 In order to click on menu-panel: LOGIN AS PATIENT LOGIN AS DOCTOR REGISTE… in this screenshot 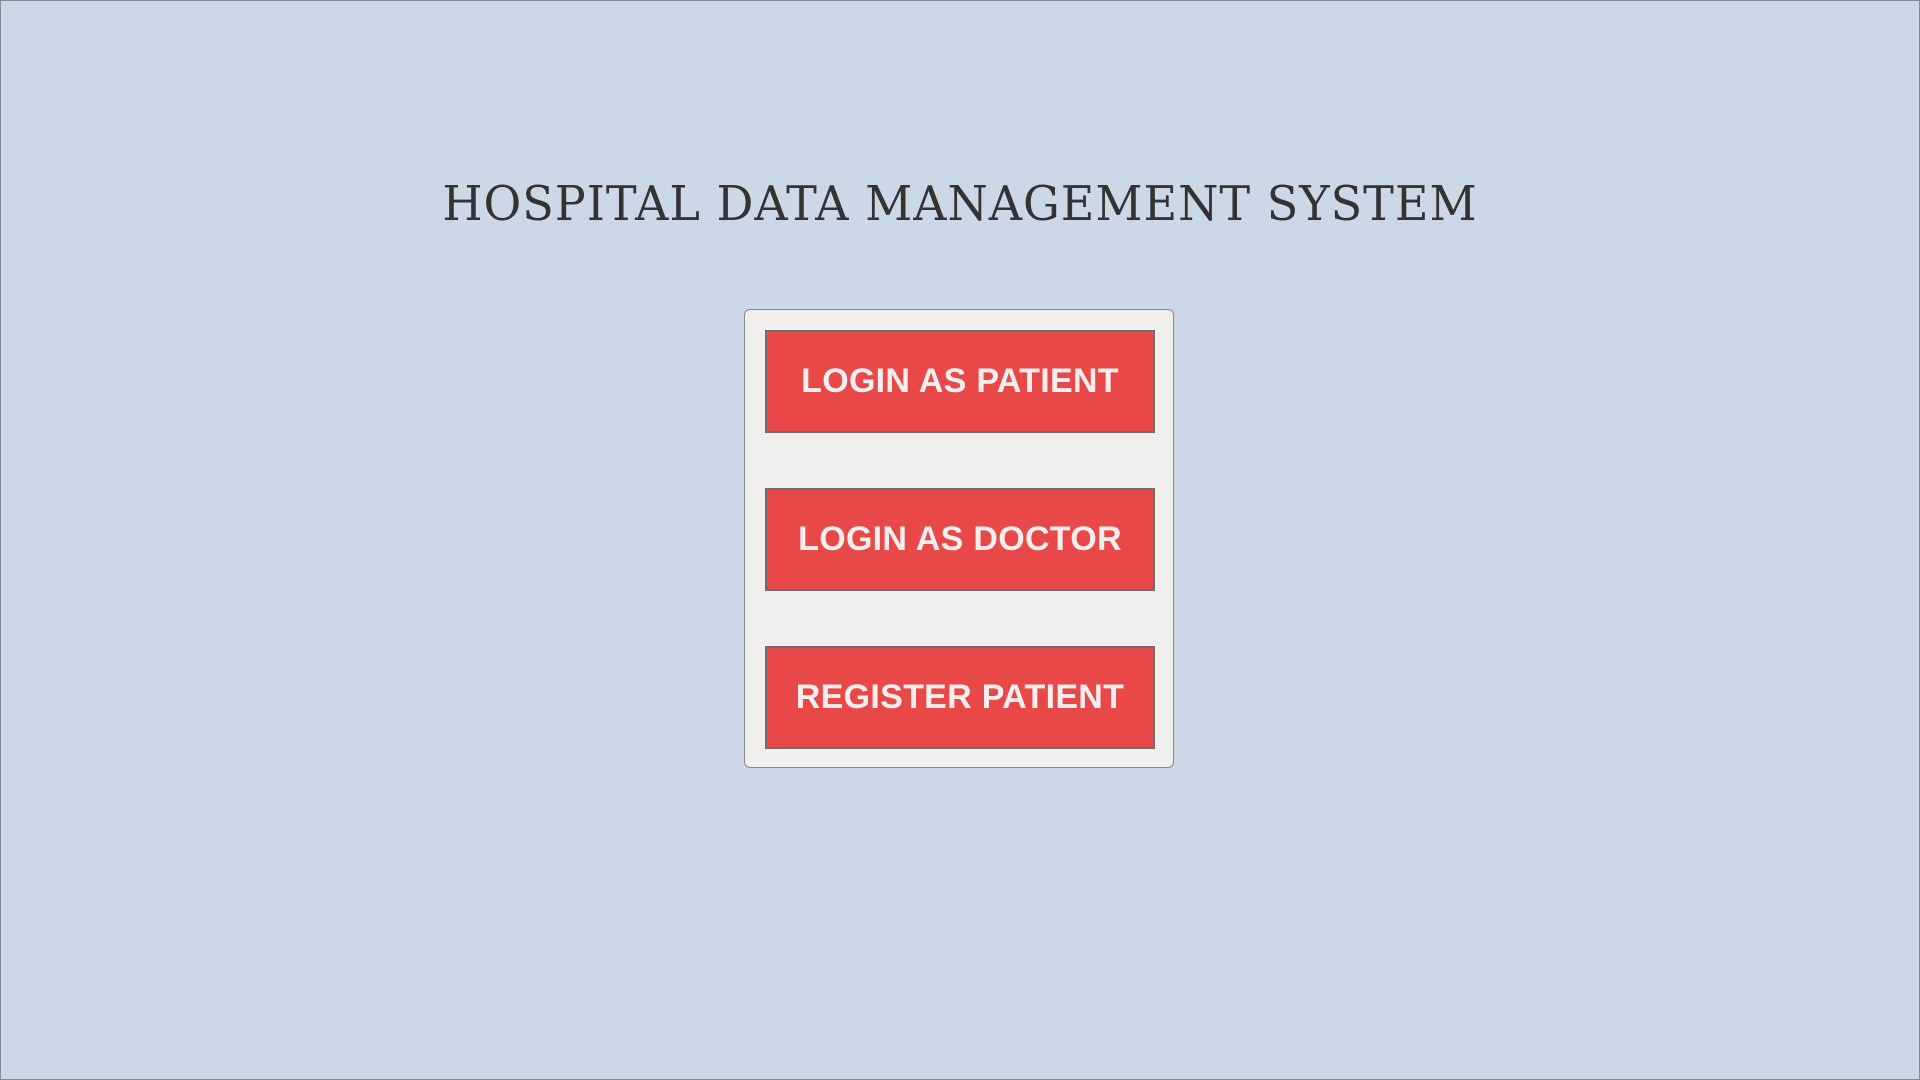, I will do `click(959, 538)`.